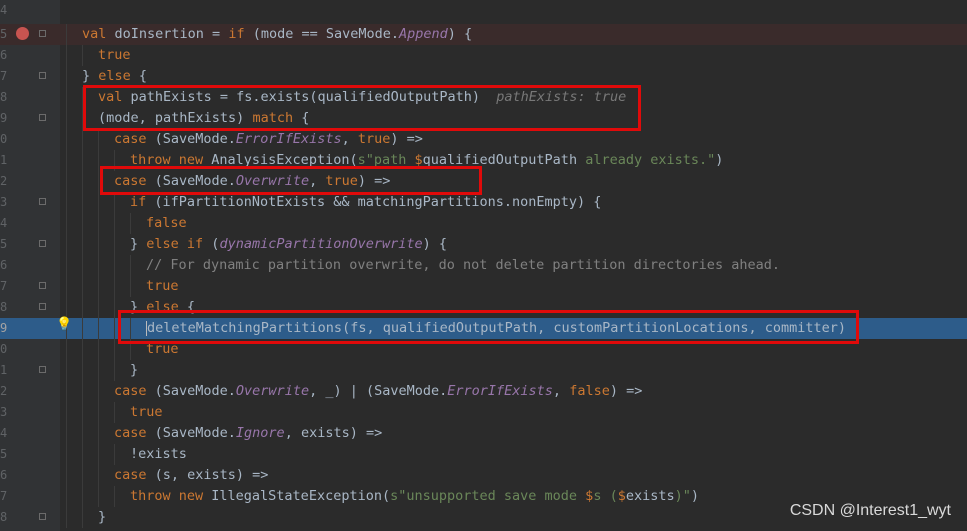  I want to click on code-line: 4, so click(483, 10).